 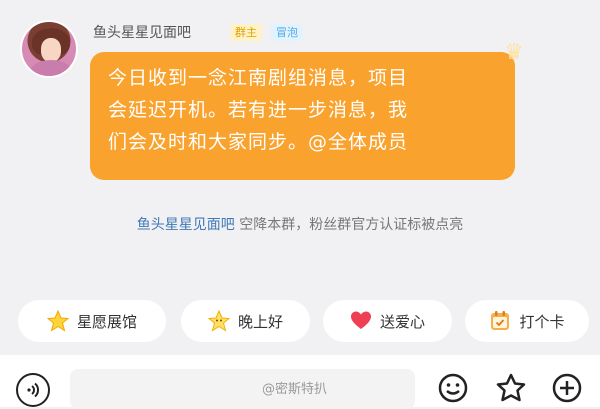 What do you see at coordinates (287, 32) in the screenshot?
I see `bubble-badge: 冒泡` at bounding box center [287, 32].